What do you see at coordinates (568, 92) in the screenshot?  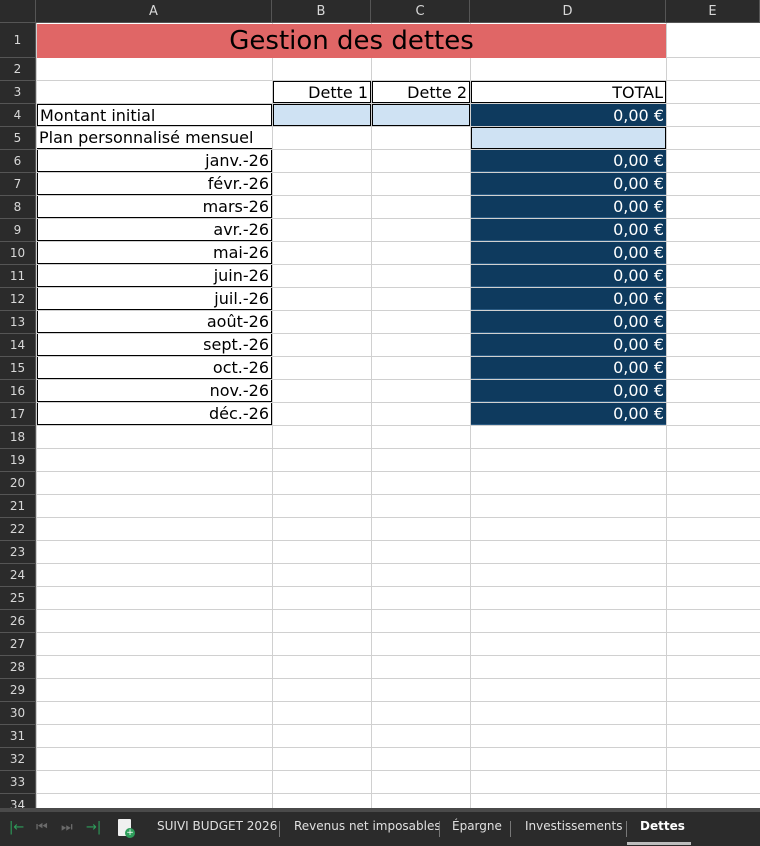 I see `header-total: TOTAL` at bounding box center [568, 92].